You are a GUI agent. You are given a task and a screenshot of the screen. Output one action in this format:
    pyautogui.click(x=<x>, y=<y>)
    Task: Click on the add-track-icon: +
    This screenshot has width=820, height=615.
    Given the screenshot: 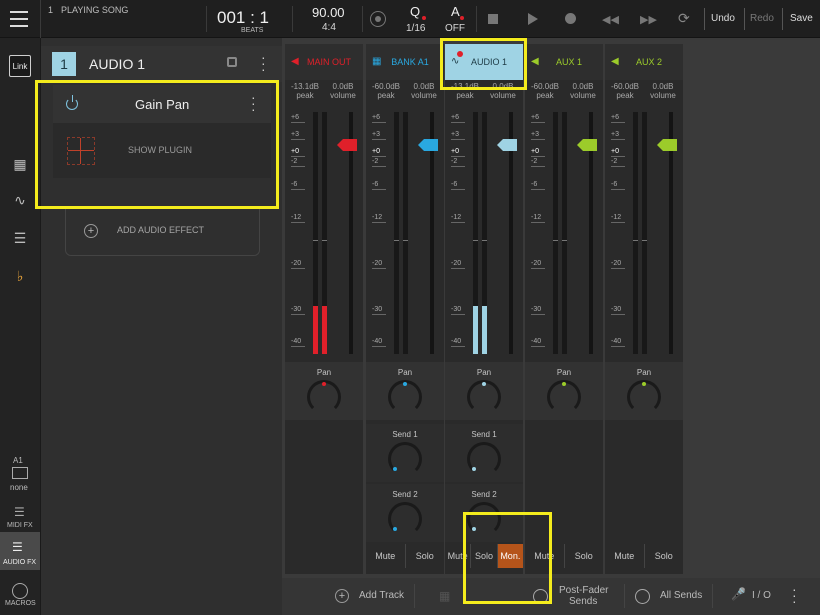 What is the action you would take?
    pyautogui.click(x=342, y=596)
    